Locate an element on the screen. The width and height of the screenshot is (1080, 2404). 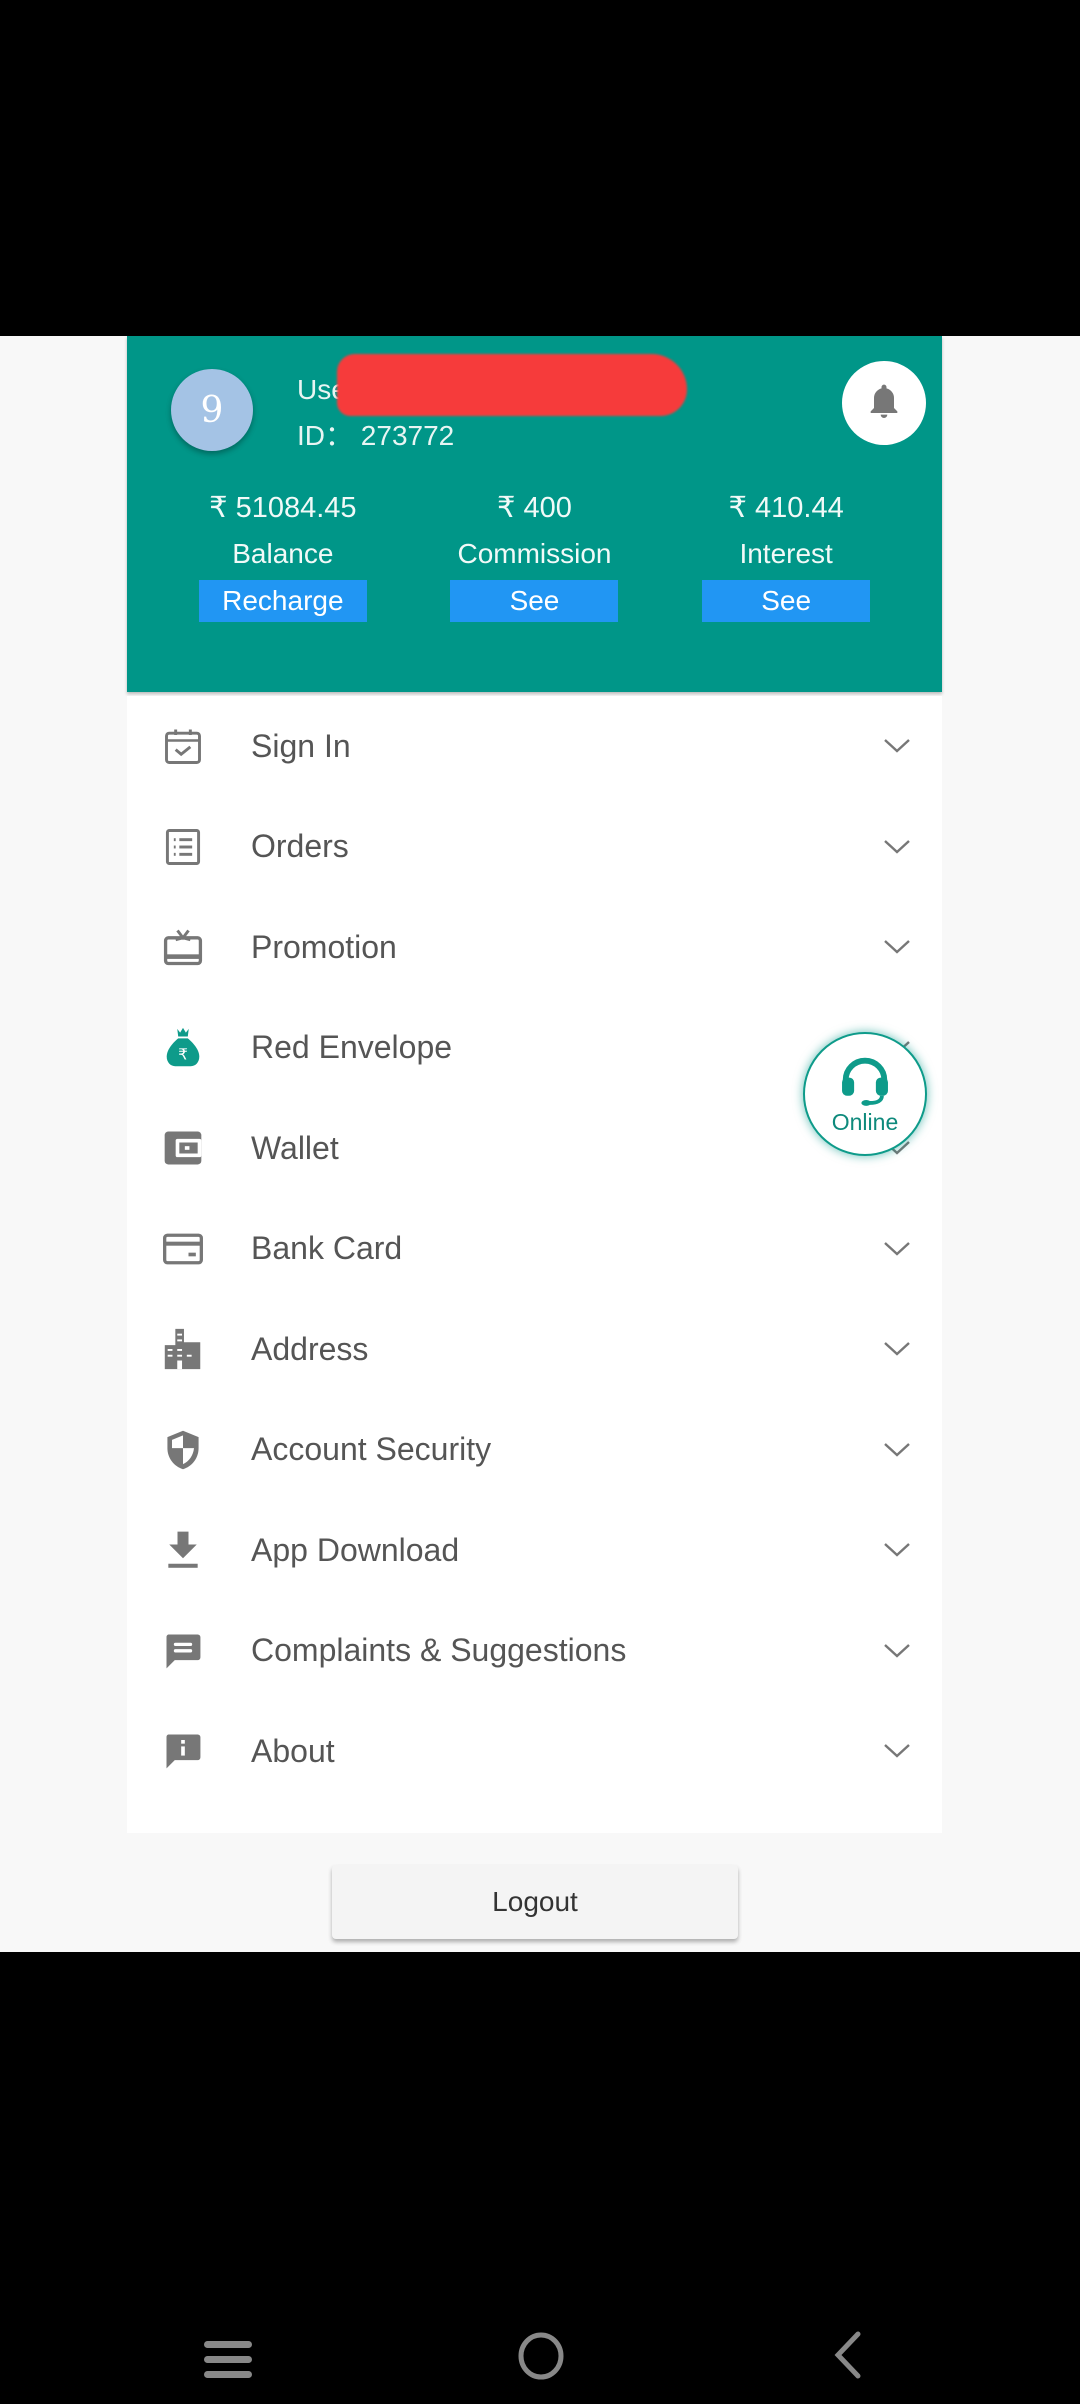
menu-label: Address is located at coordinates (310, 1348).